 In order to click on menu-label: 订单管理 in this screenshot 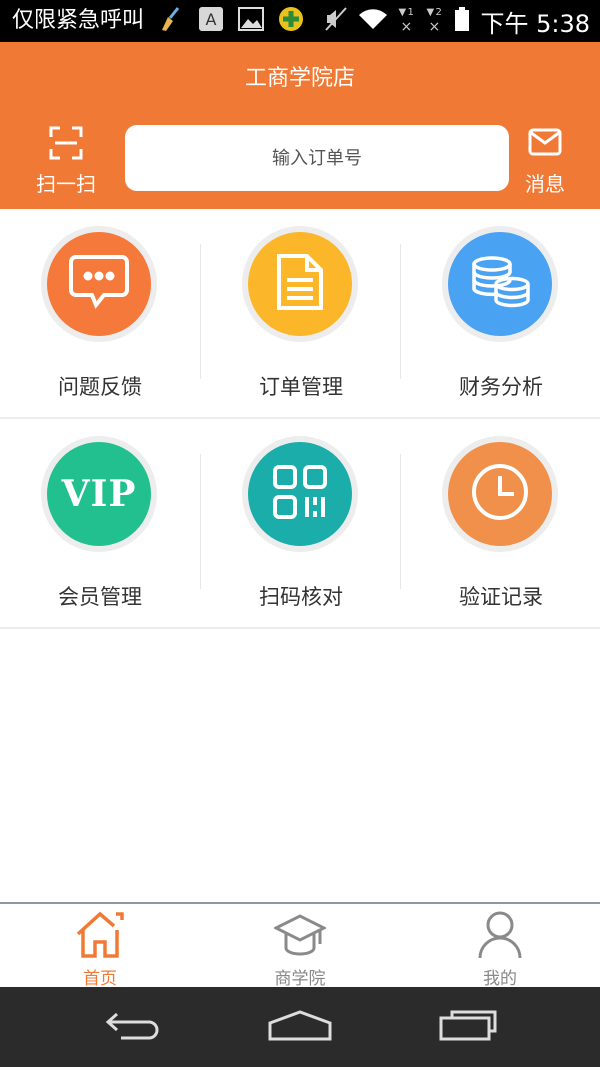, I will do `click(301, 387)`.